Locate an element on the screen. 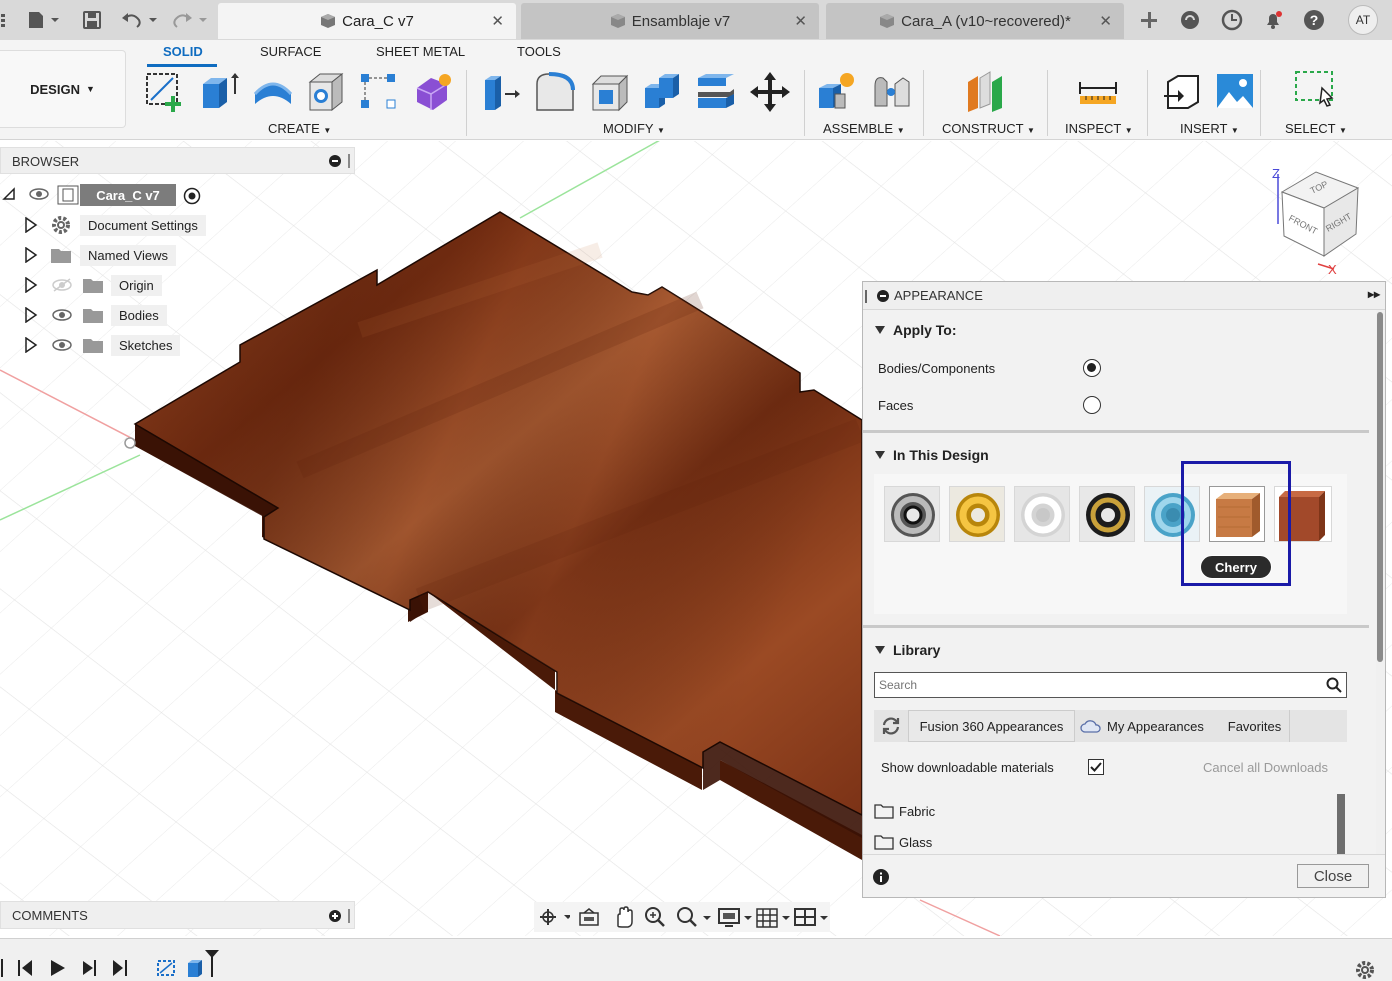 This screenshot has height=981, width=1392. rectangular-pattern-icon is located at coordinates (379, 92).